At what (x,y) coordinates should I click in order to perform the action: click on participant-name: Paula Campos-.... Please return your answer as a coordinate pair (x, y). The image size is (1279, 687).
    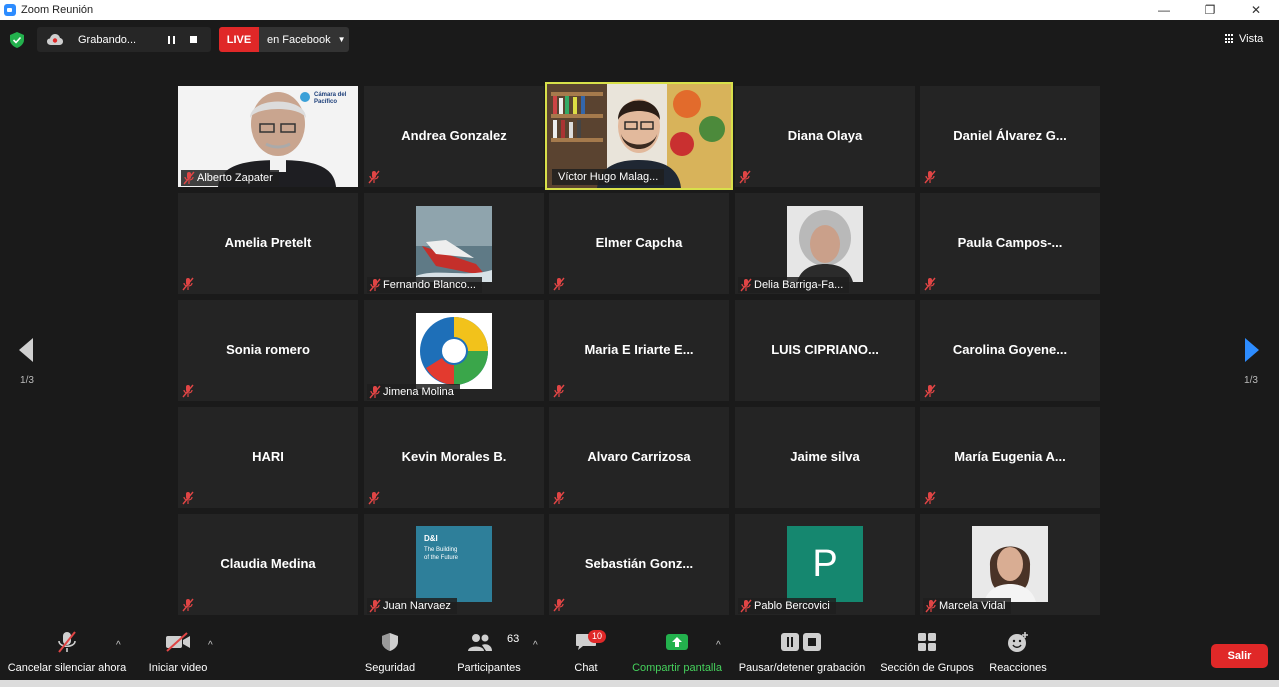
    Looking at the image, I should click on (1010, 242).